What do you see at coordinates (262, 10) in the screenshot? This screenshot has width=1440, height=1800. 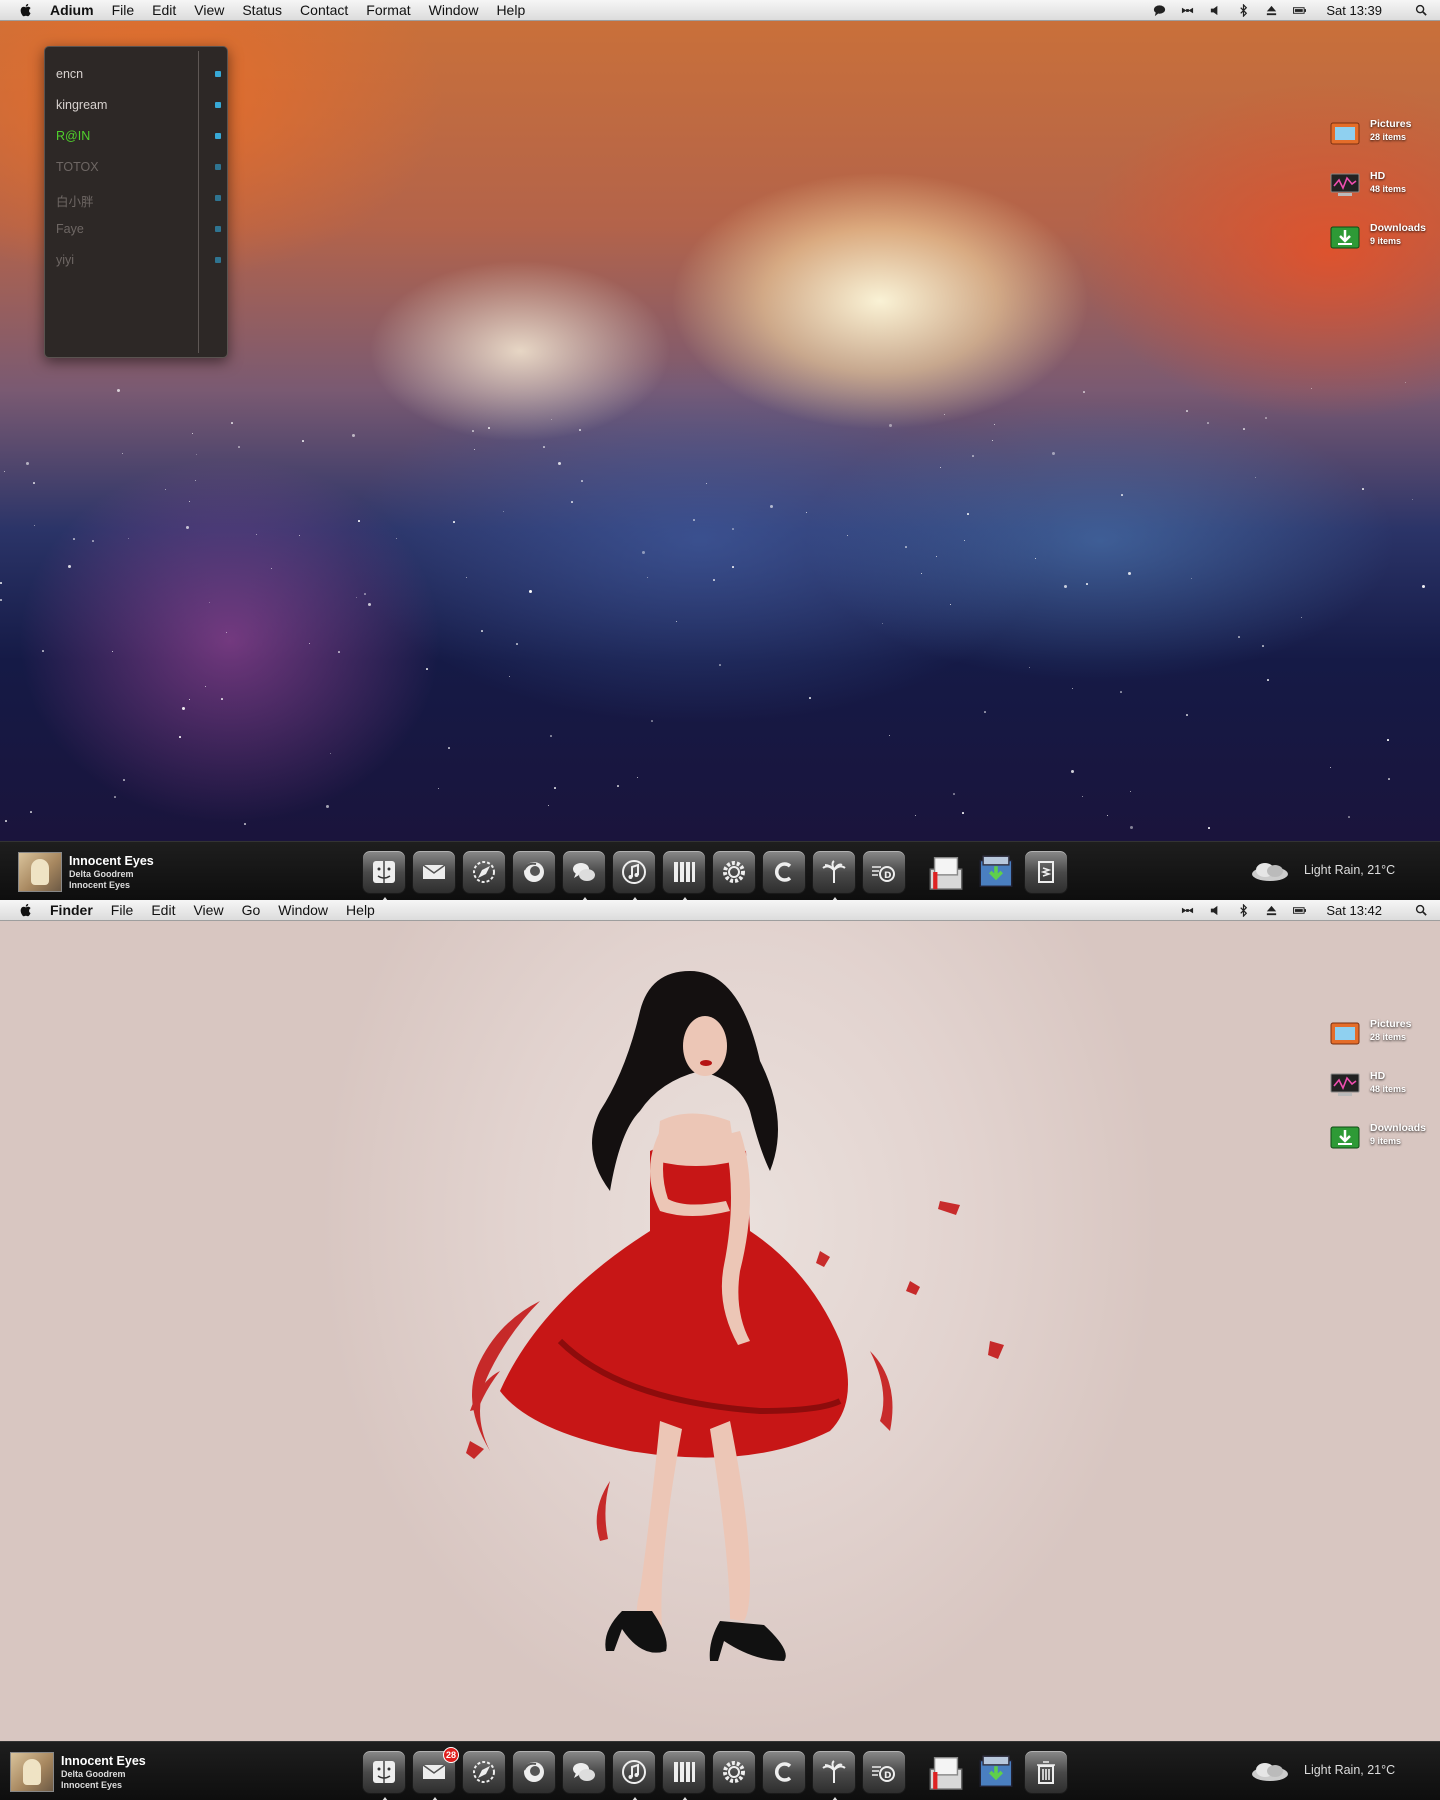 I see `menu-status: Status` at bounding box center [262, 10].